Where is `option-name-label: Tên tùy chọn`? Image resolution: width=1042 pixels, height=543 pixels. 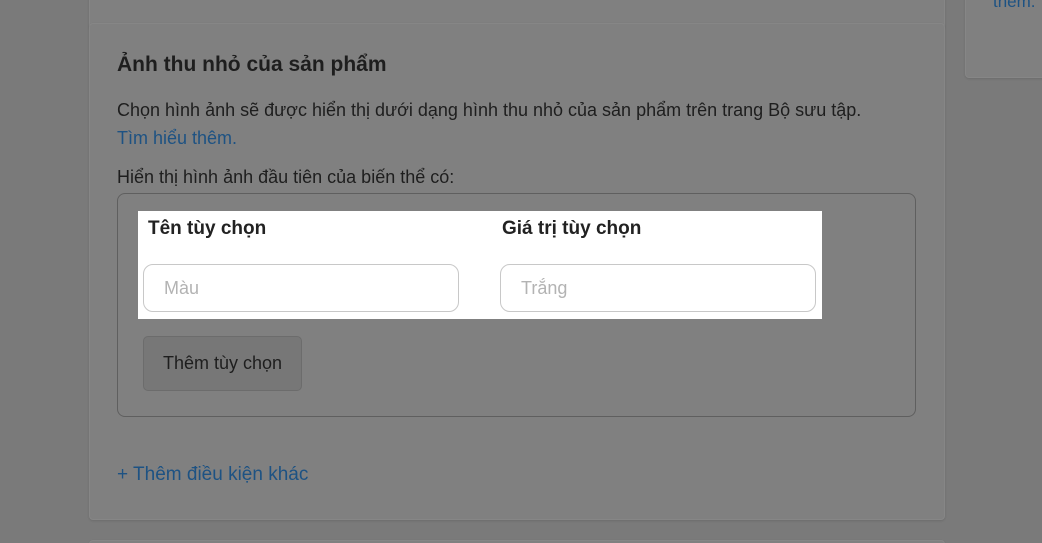 option-name-label: Tên tùy chọn is located at coordinates (207, 228).